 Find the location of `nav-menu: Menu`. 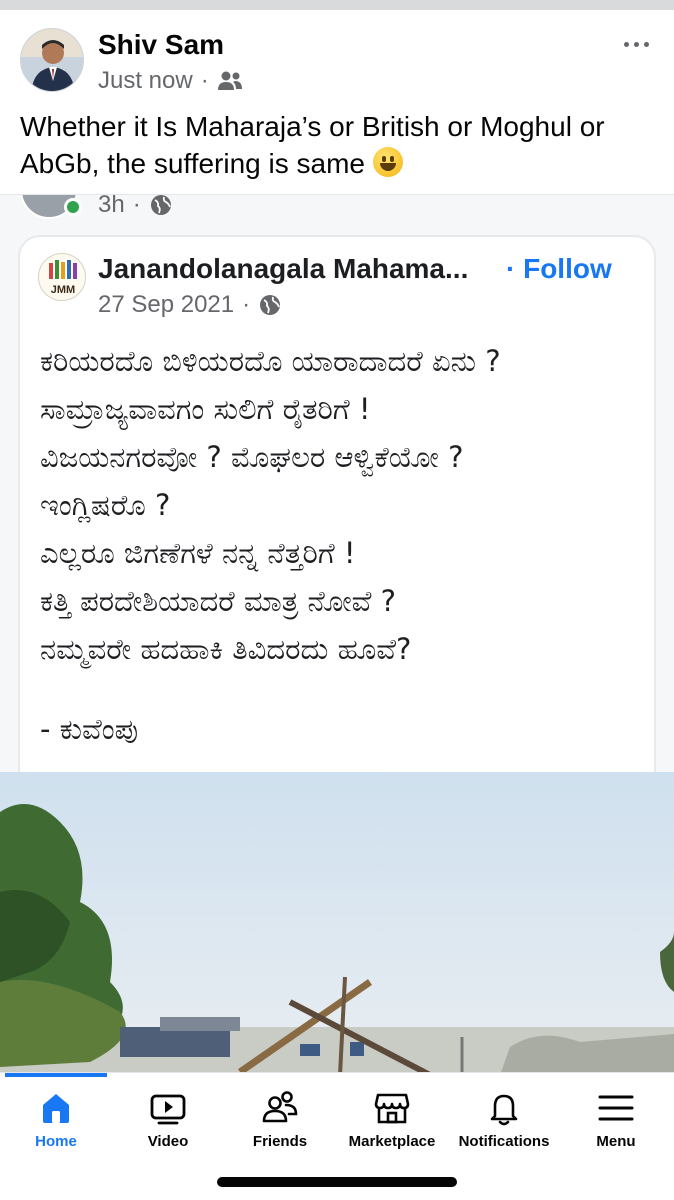

nav-menu: Menu is located at coordinates (616, 1129).